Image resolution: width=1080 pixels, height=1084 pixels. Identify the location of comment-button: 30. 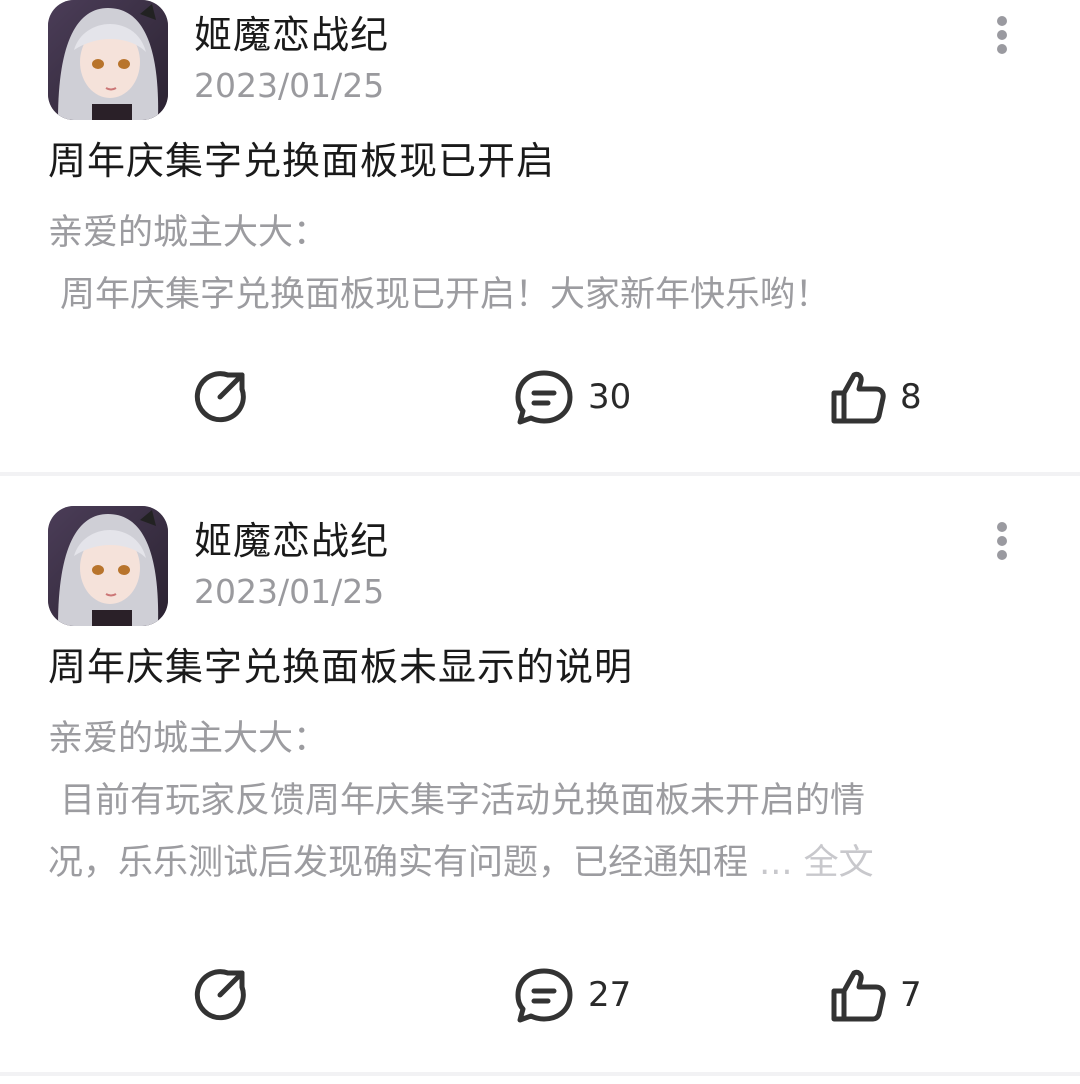
(571, 397).